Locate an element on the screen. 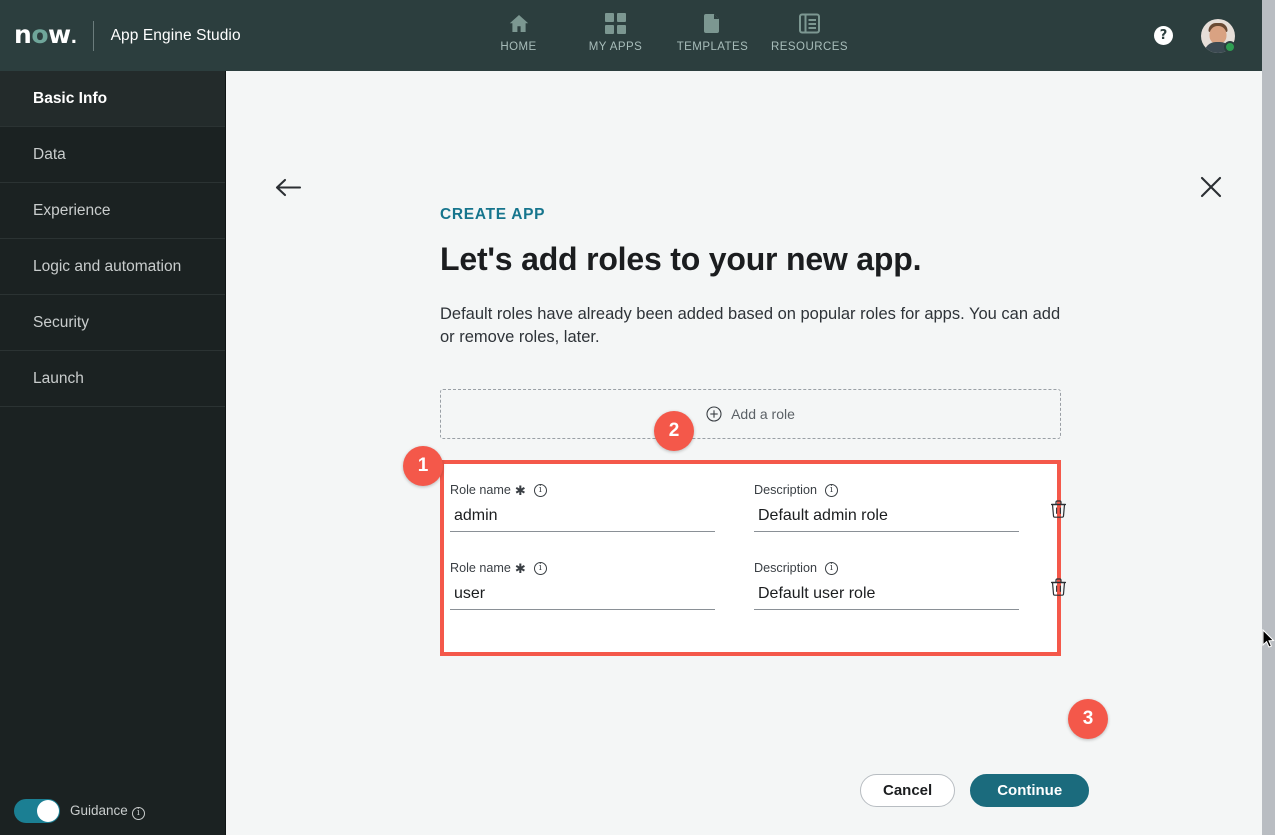  add-a-role-button: Add a role is located at coordinates (750, 413).